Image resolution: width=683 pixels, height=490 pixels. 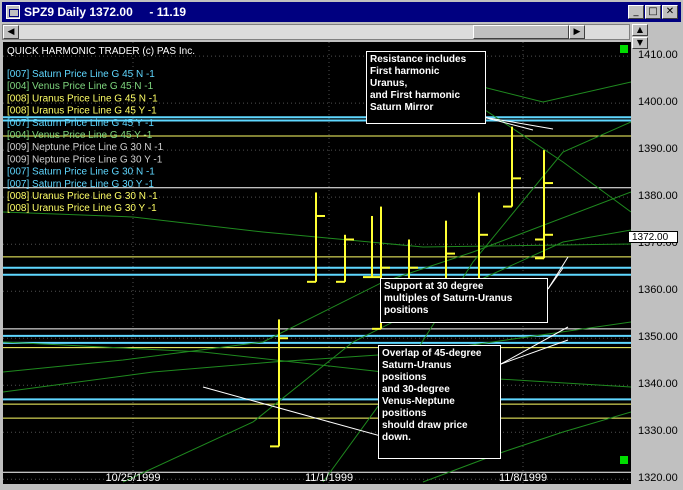 I want to click on y-tick-label: 1340.00, so click(x=658, y=384).